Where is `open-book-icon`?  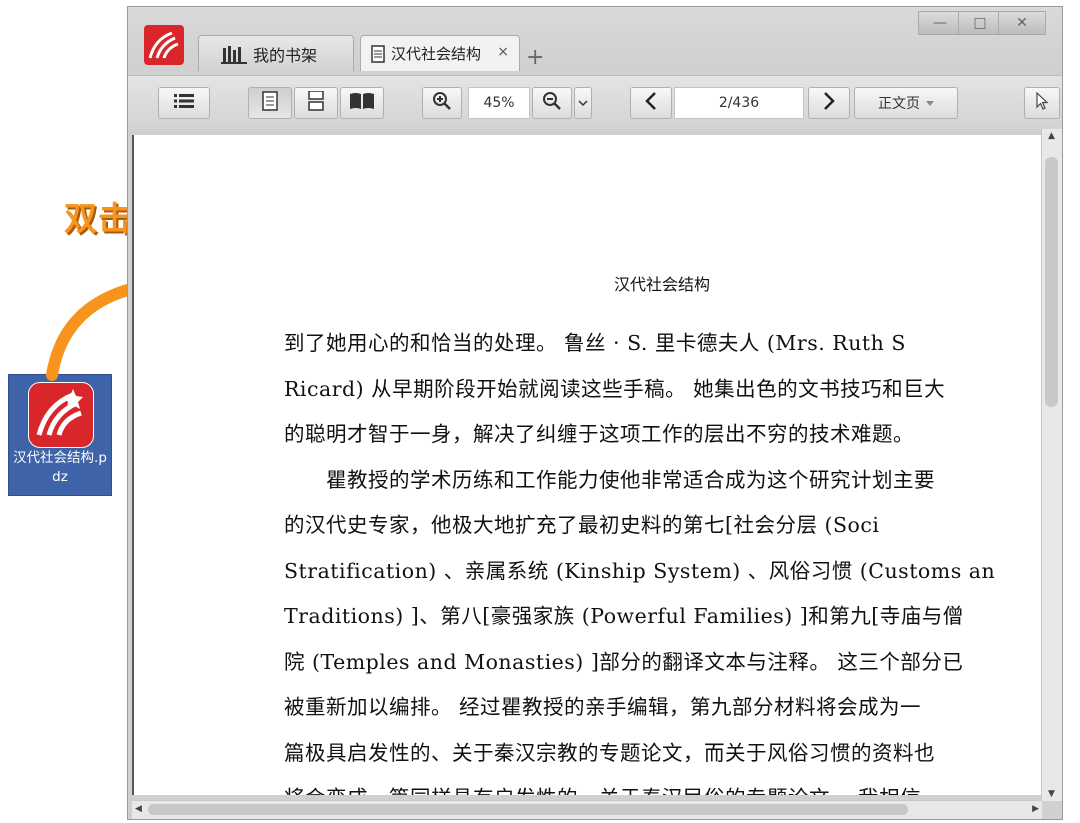 open-book-icon is located at coordinates (362, 103).